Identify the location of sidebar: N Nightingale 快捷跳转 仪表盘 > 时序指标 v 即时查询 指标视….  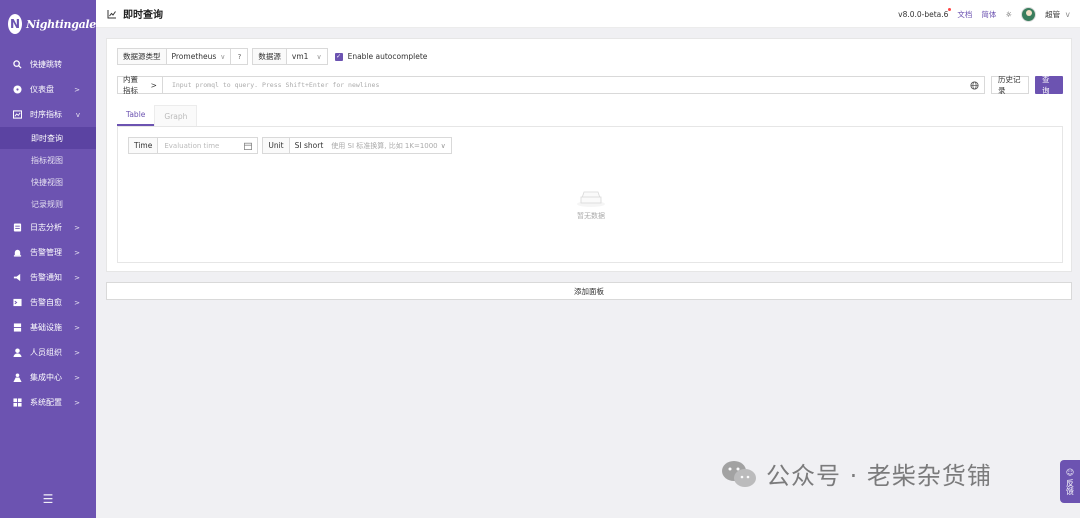
(48, 259).